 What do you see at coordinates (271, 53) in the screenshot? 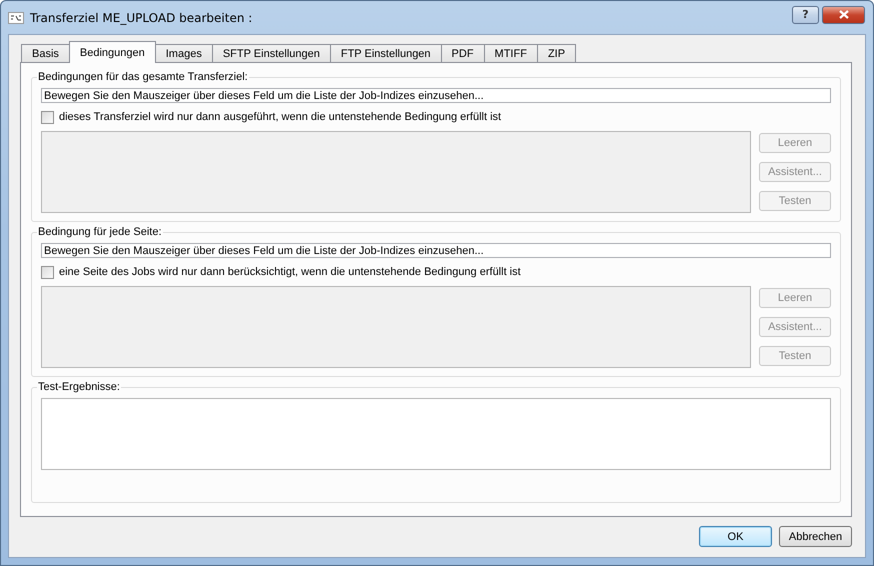
I see `tab: SFTP Einstellungen` at bounding box center [271, 53].